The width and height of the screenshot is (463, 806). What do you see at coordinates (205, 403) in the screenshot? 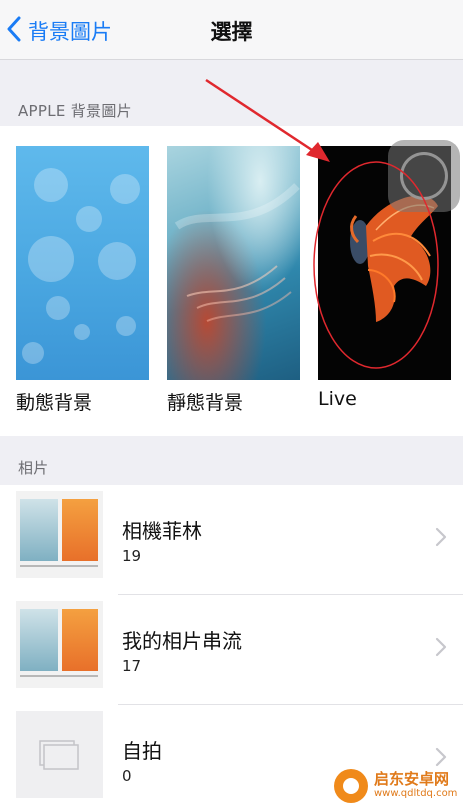
I see `still-wallpaper-label: 靜態背景` at bounding box center [205, 403].